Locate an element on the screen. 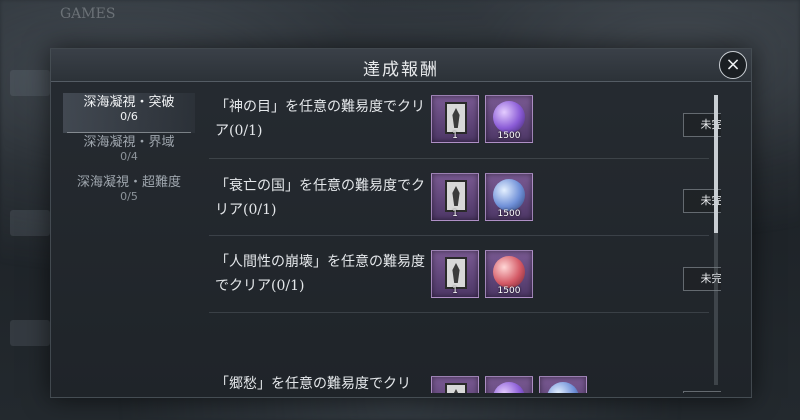  sidebar-item-breakthrough: 深海凝視・突破 0/6 is located at coordinates (129, 113).